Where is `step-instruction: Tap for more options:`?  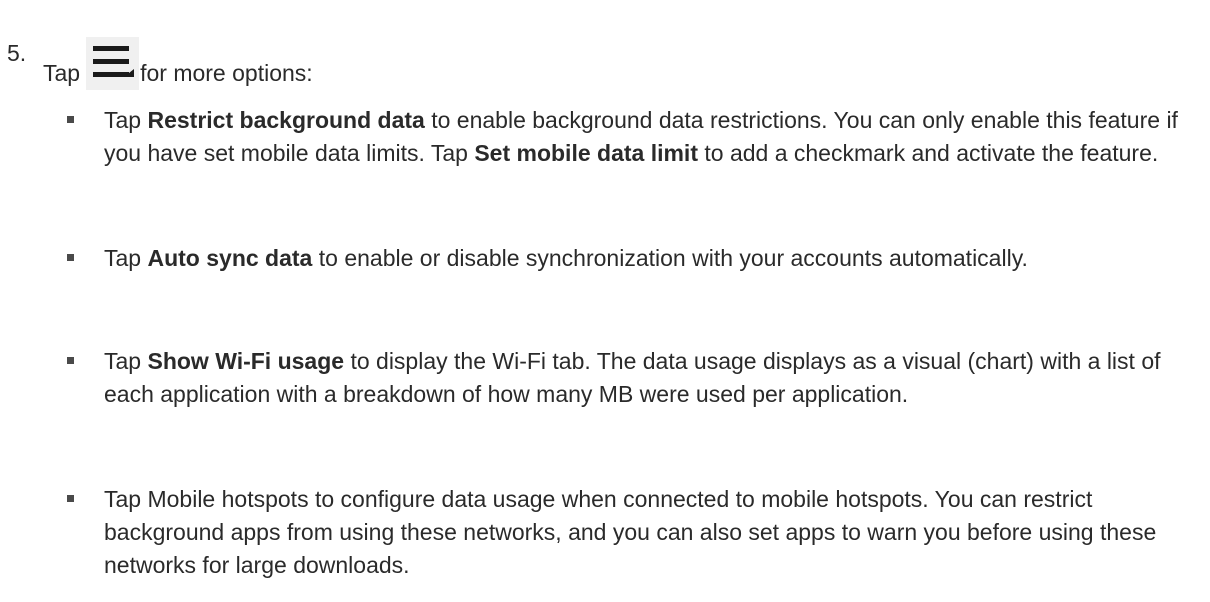 step-instruction: Tap for more options: is located at coordinates (178, 63).